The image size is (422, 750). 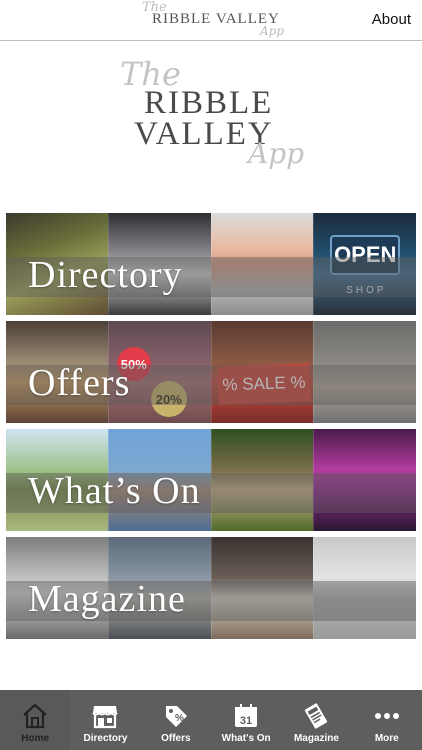 What do you see at coordinates (107, 599) in the screenshot?
I see `magazine-banner-label: Magazine` at bounding box center [107, 599].